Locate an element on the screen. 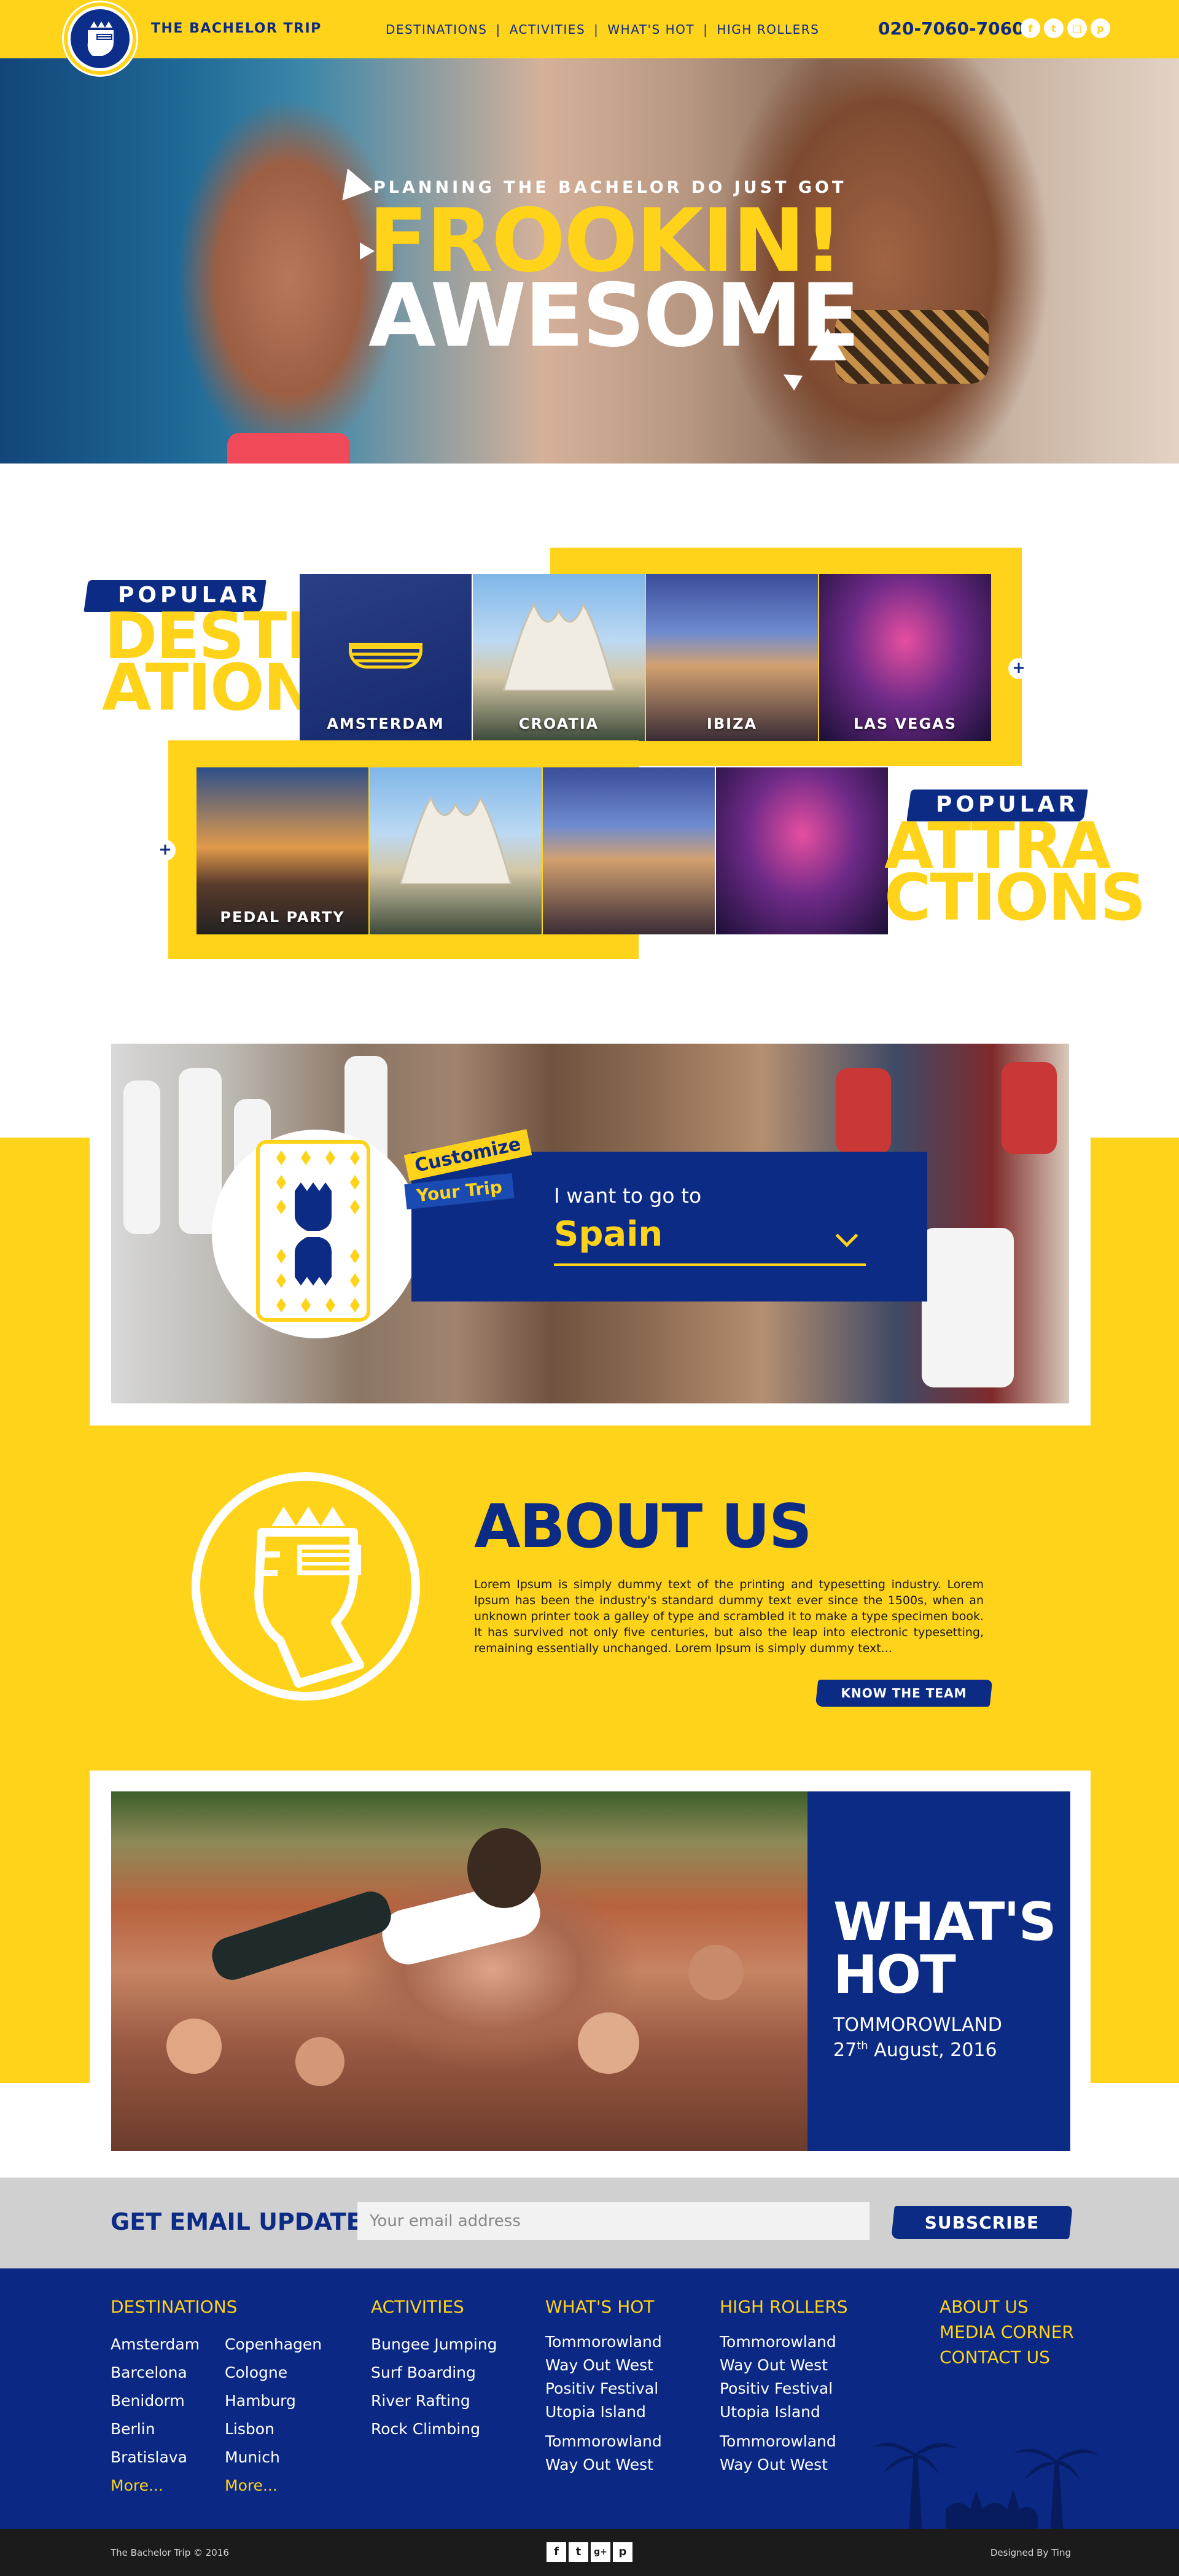 The height and width of the screenshot is (2576, 1179). nav-activities: ACTIVITIES is located at coordinates (547, 29).